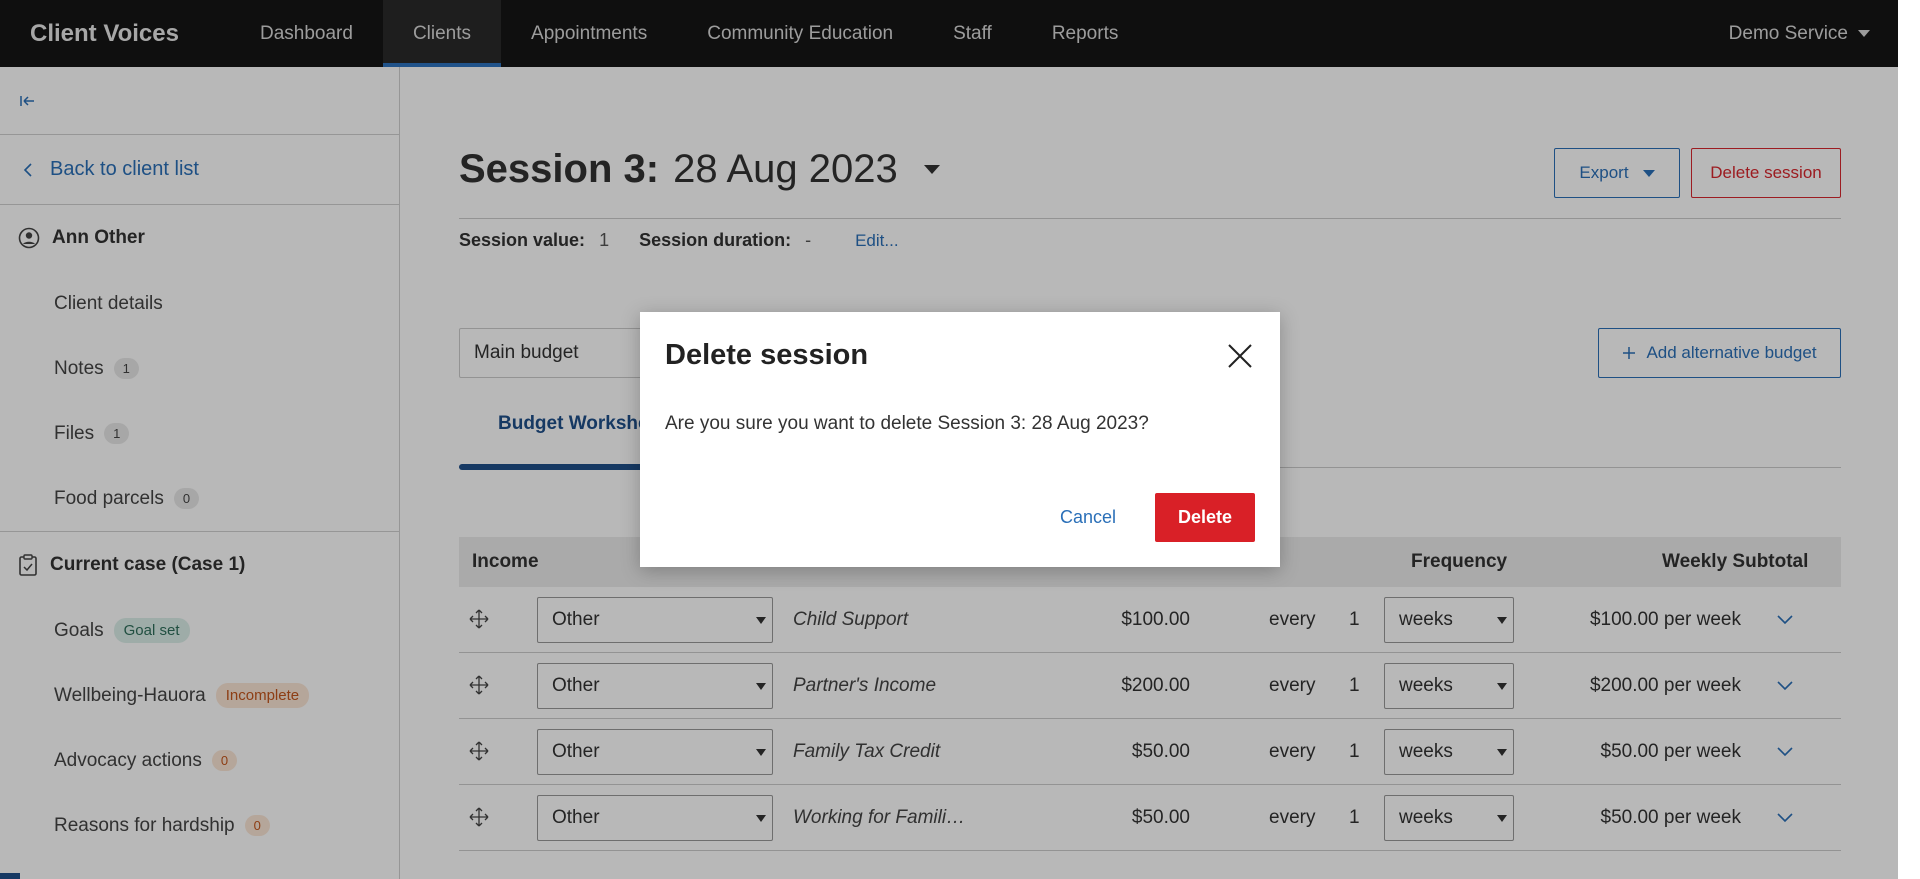  I want to click on cancel-button: Cancel, so click(1088, 517).